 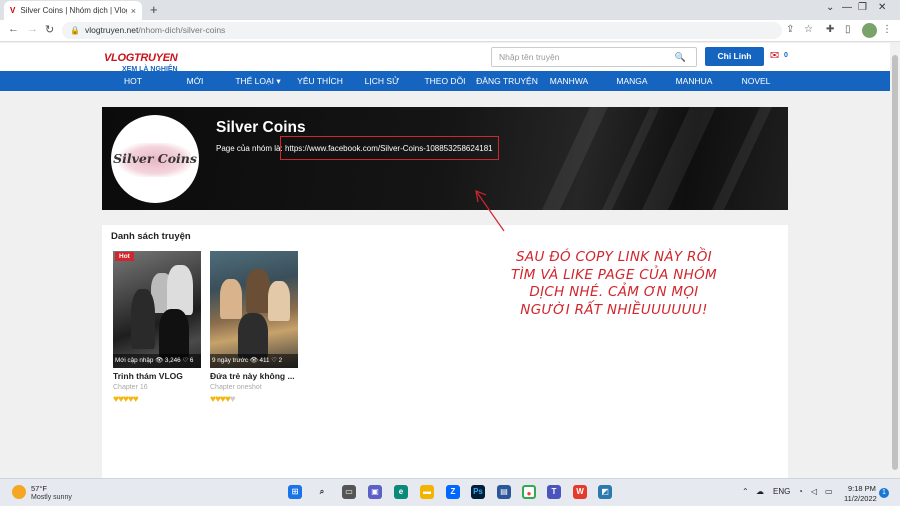 I want to click on browser-tab: V Silver Coins | Nhóm dịch | Vlogtr ×, so click(x=73, y=10).